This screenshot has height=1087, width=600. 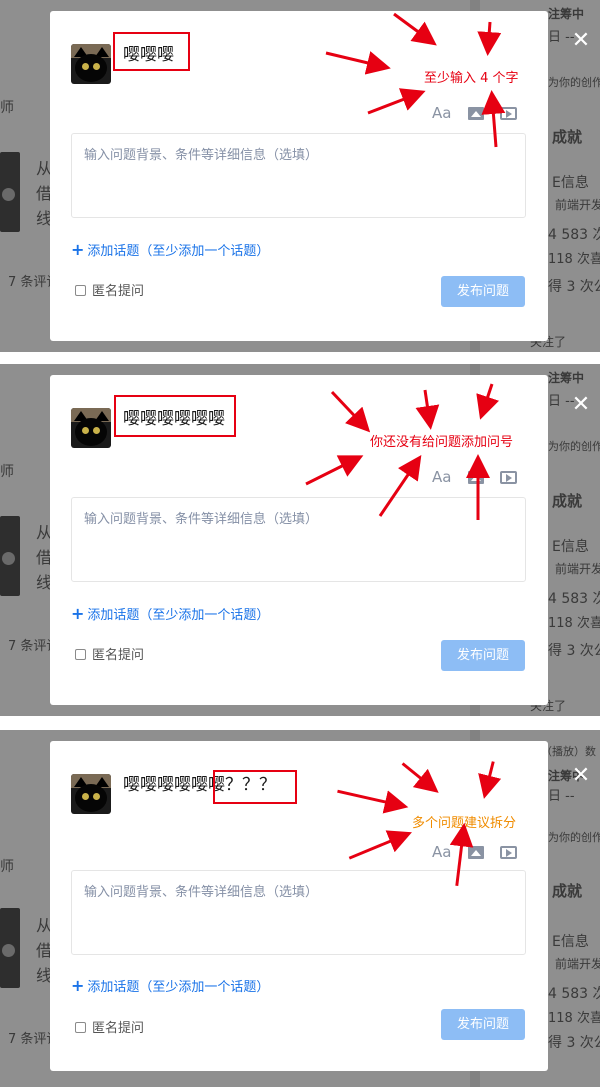 What do you see at coordinates (561, 796) in the screenshot?
I see `background-text: 日 --` at bounding box center [561, 796].